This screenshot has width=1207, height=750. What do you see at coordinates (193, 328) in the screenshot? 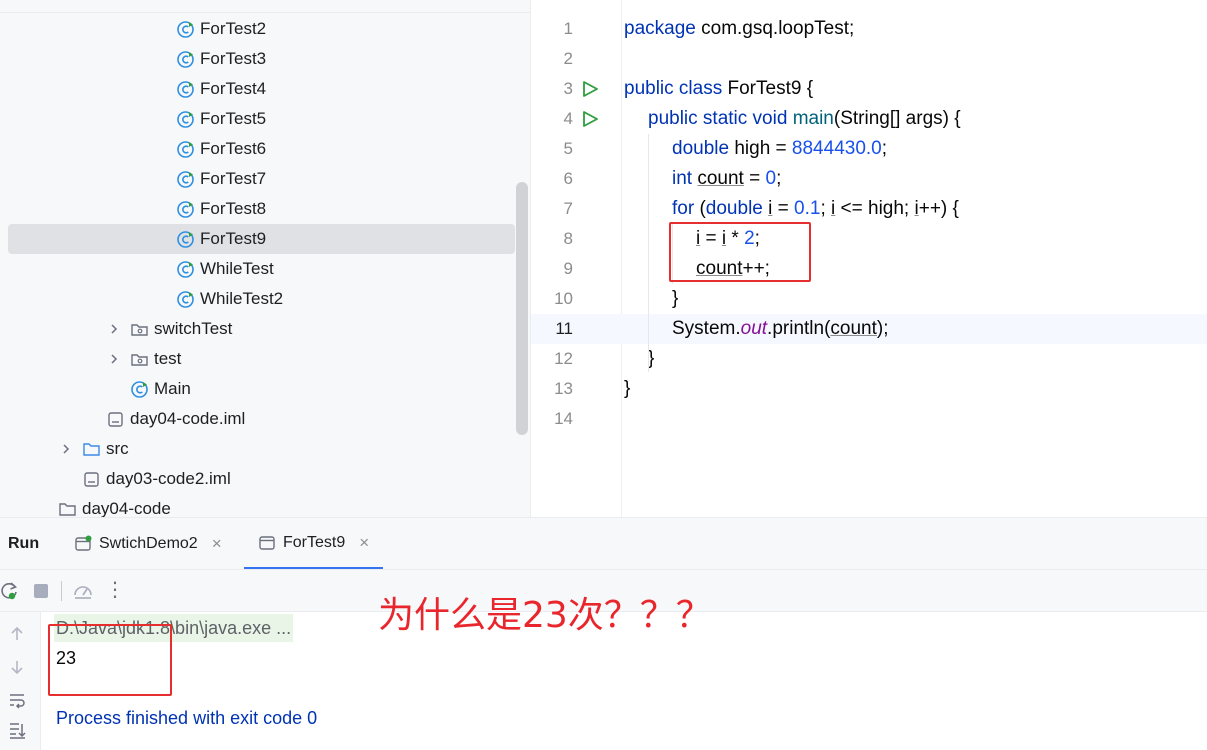
I see `tree-item-label: switchTest` at bounding box center [193, 328].